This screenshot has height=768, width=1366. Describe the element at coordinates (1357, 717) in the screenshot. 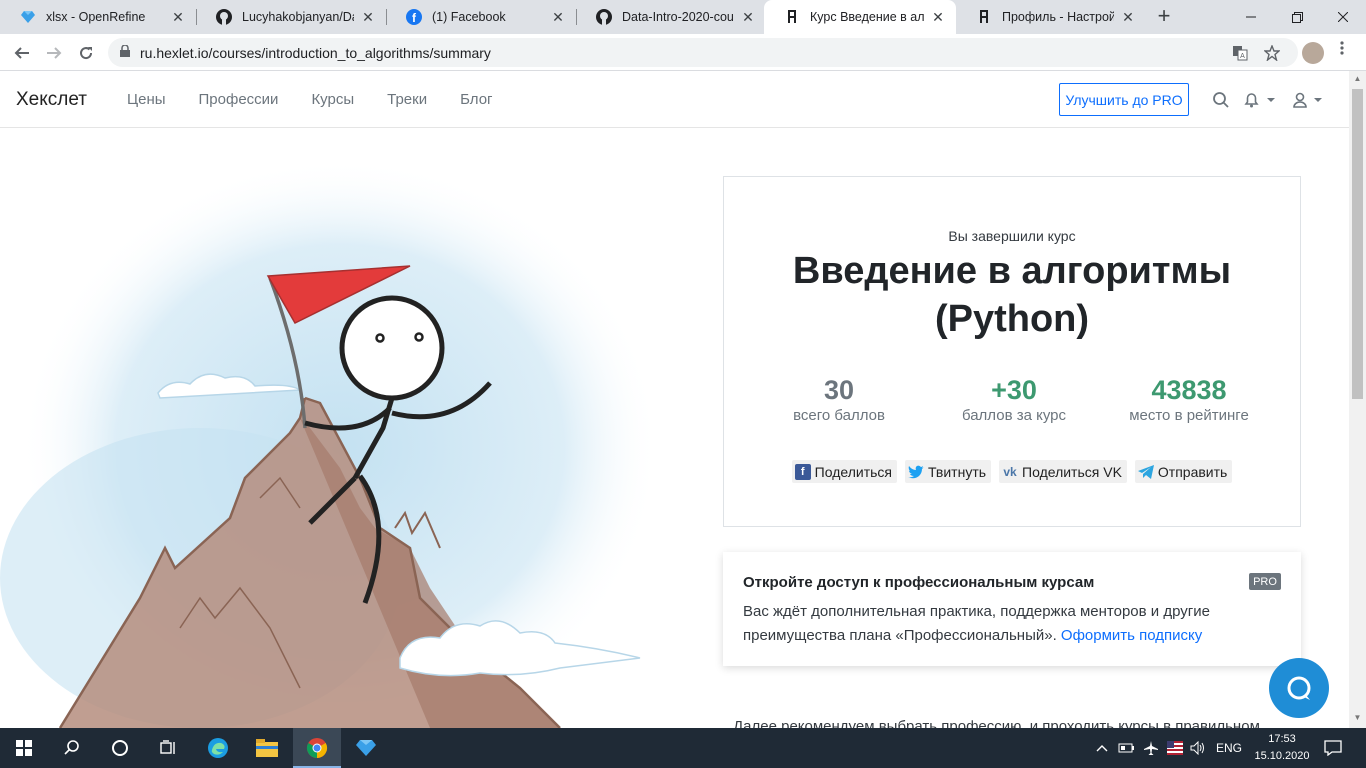

I see `scroll-down-icon: ▼` at that location.